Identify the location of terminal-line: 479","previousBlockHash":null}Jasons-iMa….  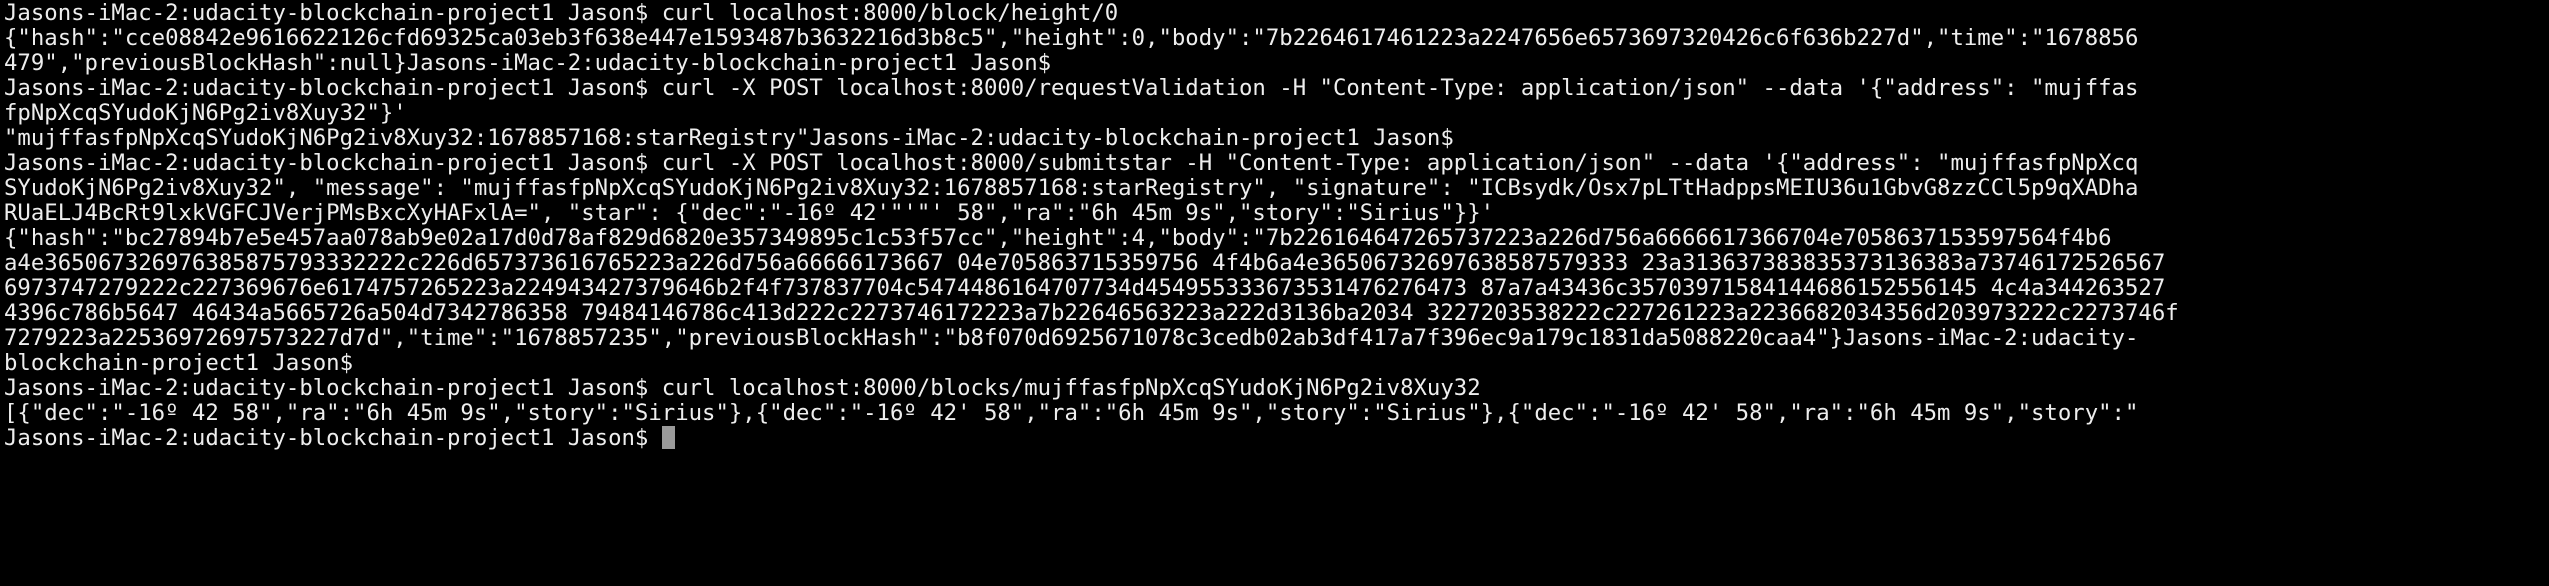
(528, 63).